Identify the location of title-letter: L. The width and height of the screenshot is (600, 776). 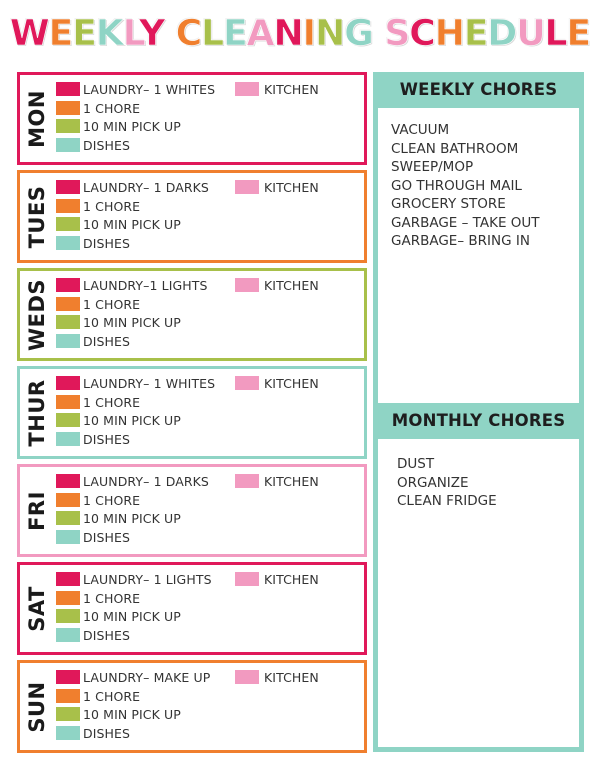
(131, 33).